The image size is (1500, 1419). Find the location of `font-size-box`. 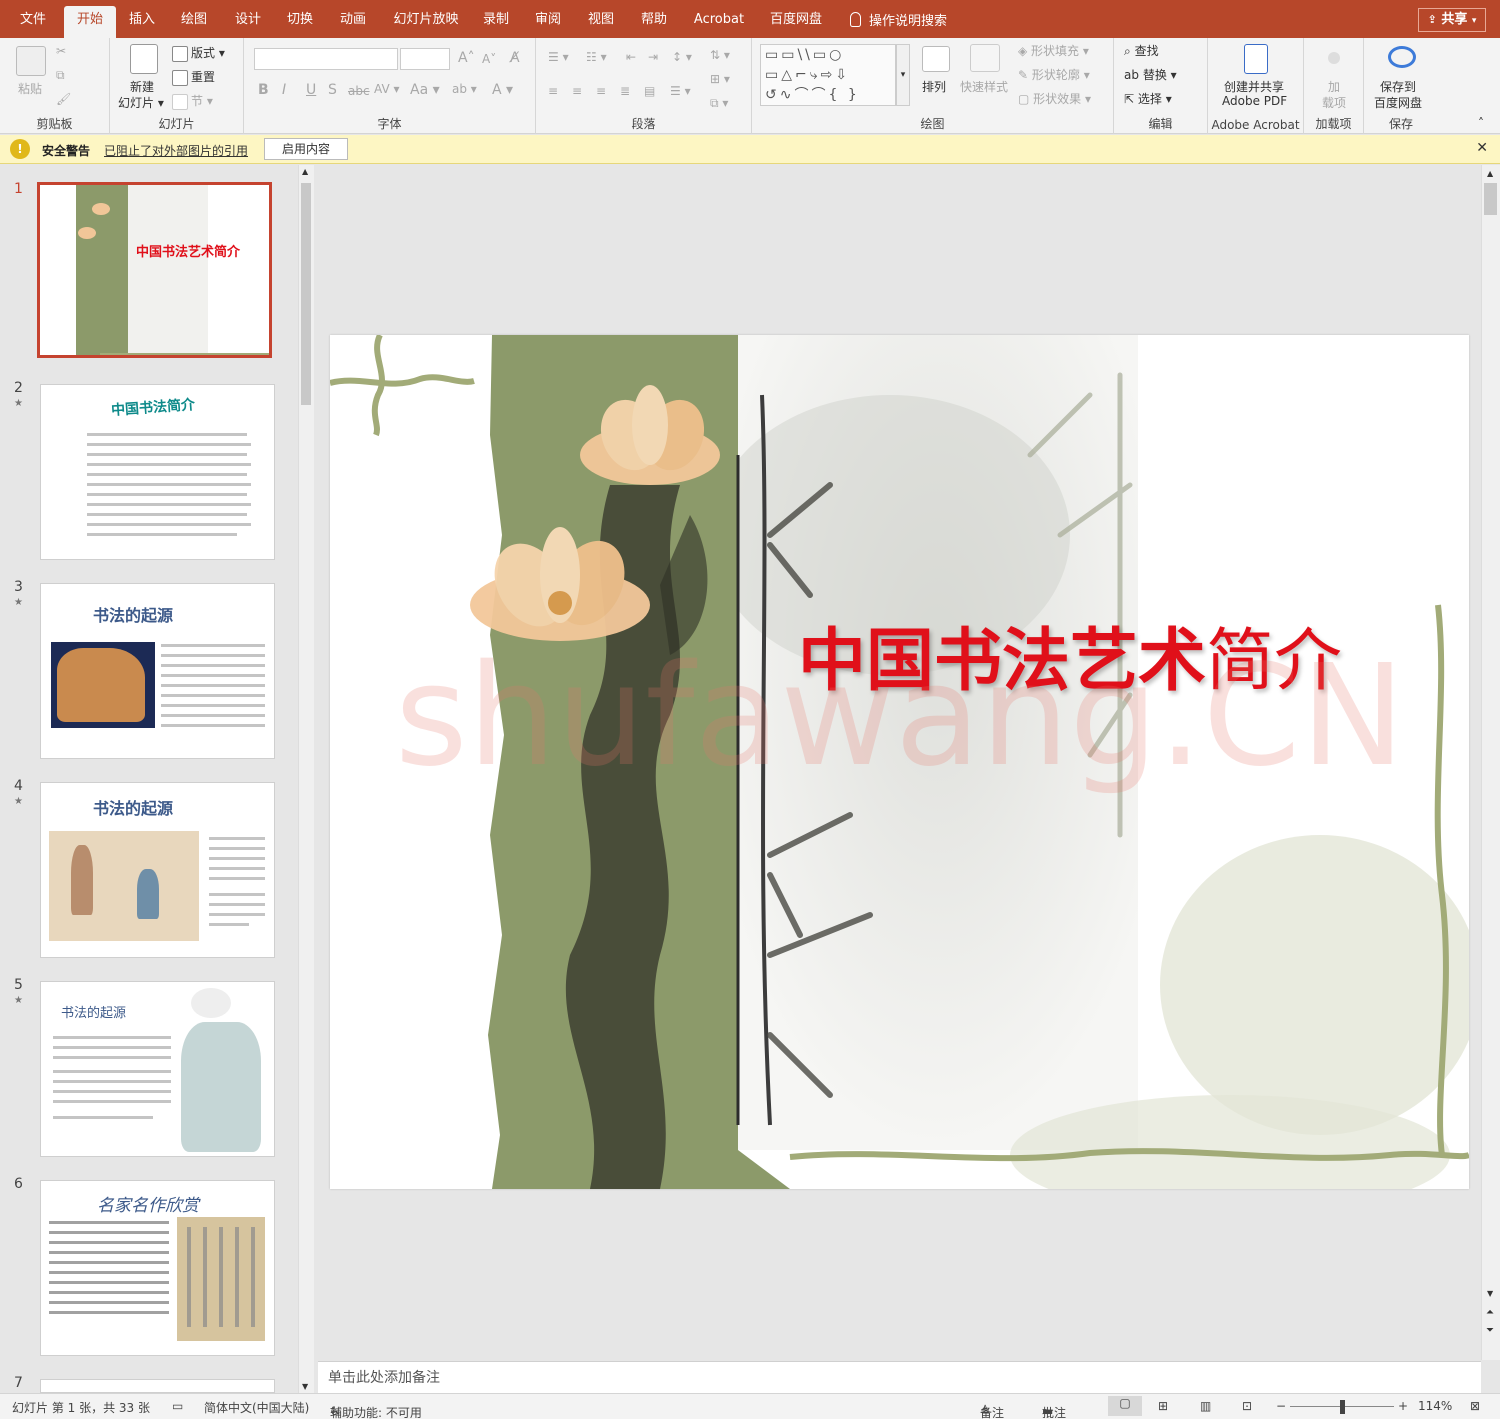

font-size-box is located at coordinates (425, 59).